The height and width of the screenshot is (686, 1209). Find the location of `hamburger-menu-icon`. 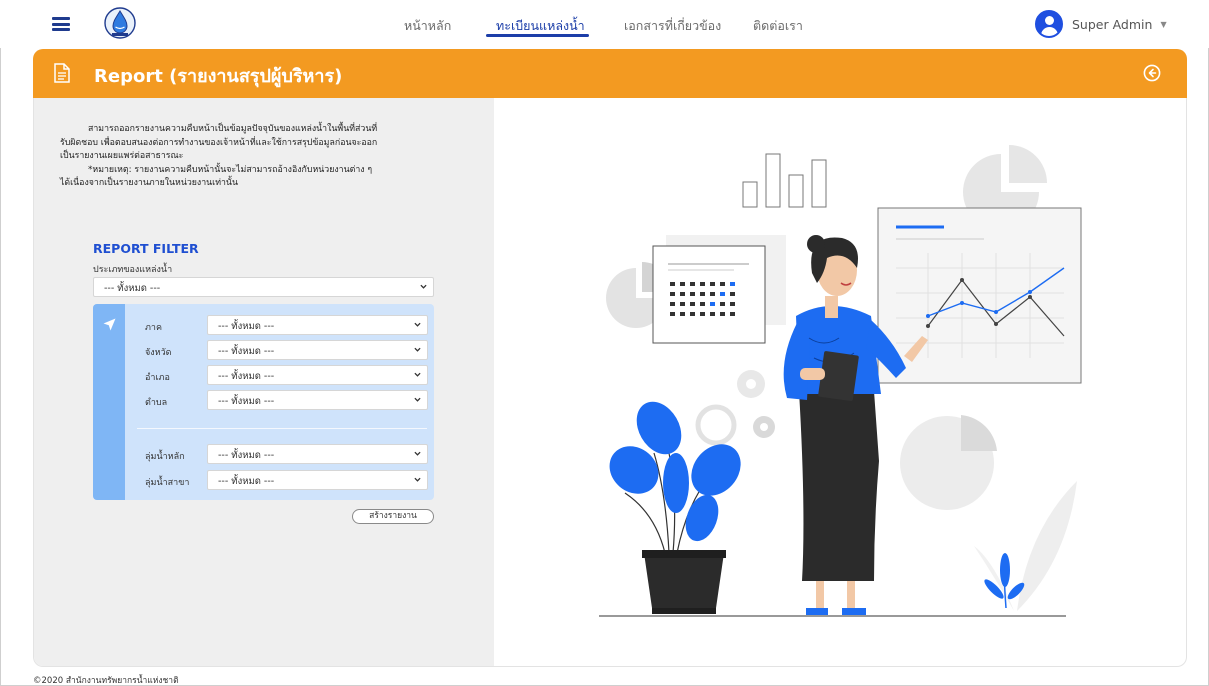

hamburger-menu-icon is located at coordinates (61, 24).